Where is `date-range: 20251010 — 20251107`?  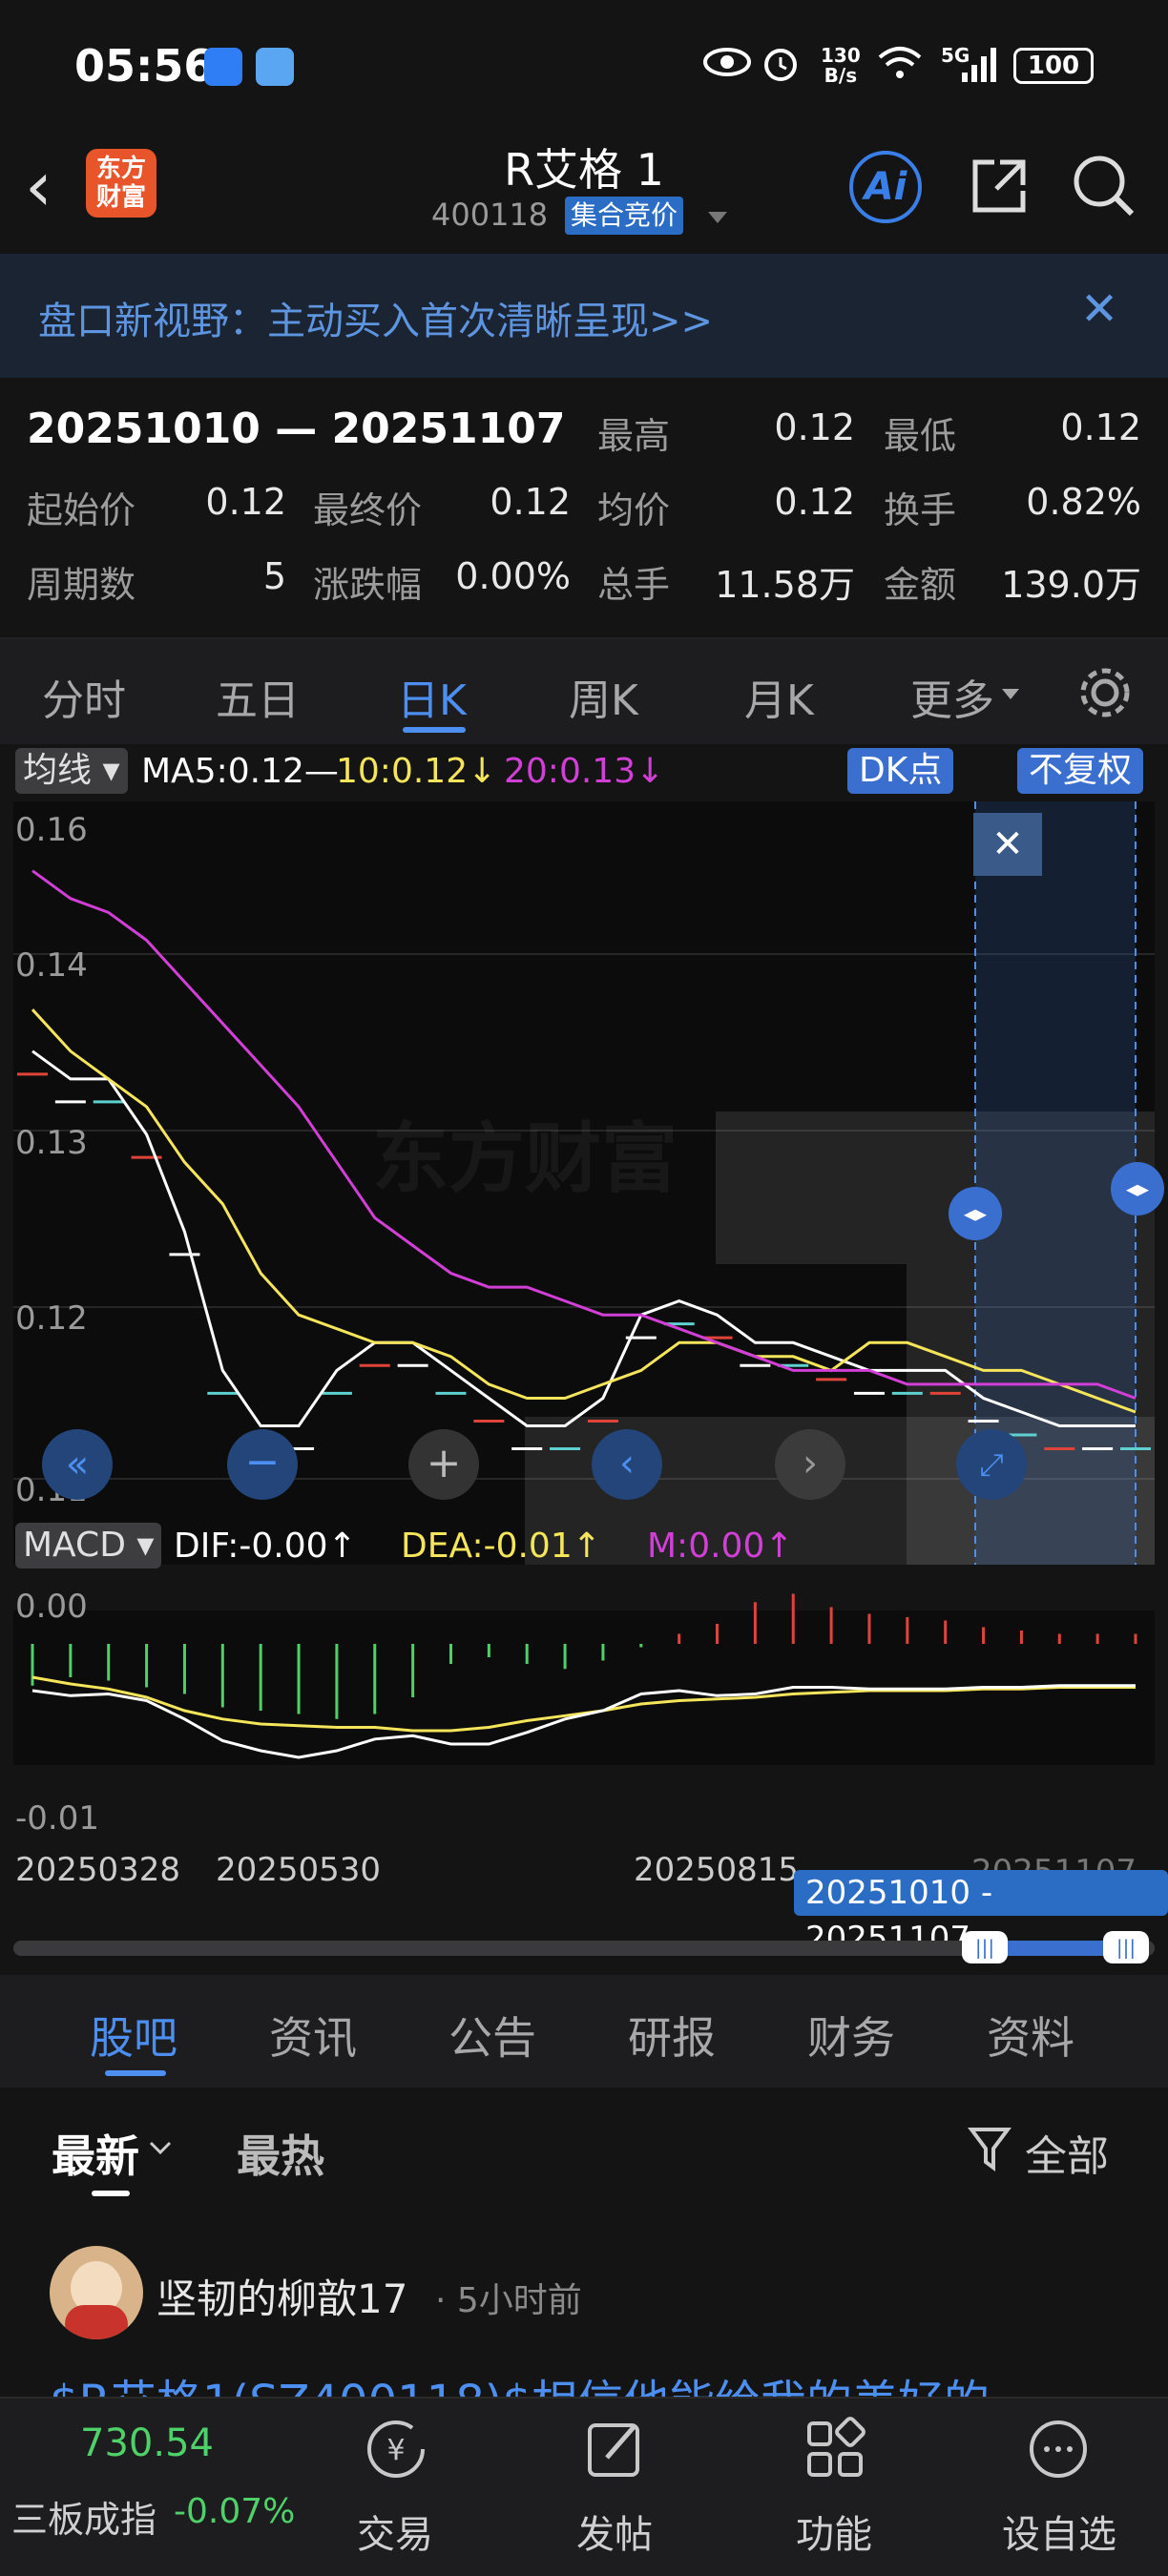
date-range: 20251010 — 20251107 is located at coordinates (296, 429).